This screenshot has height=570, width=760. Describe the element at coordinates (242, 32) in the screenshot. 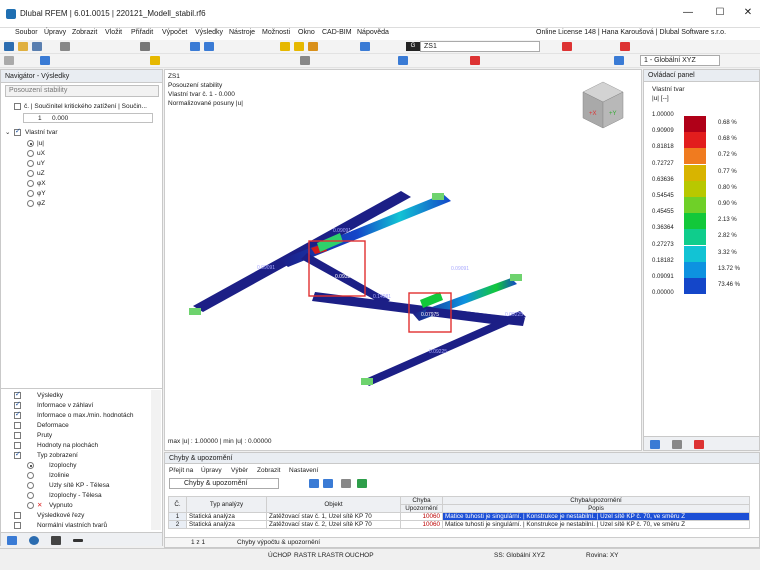

I see `menu-nastroje: Nástroje` at that location.